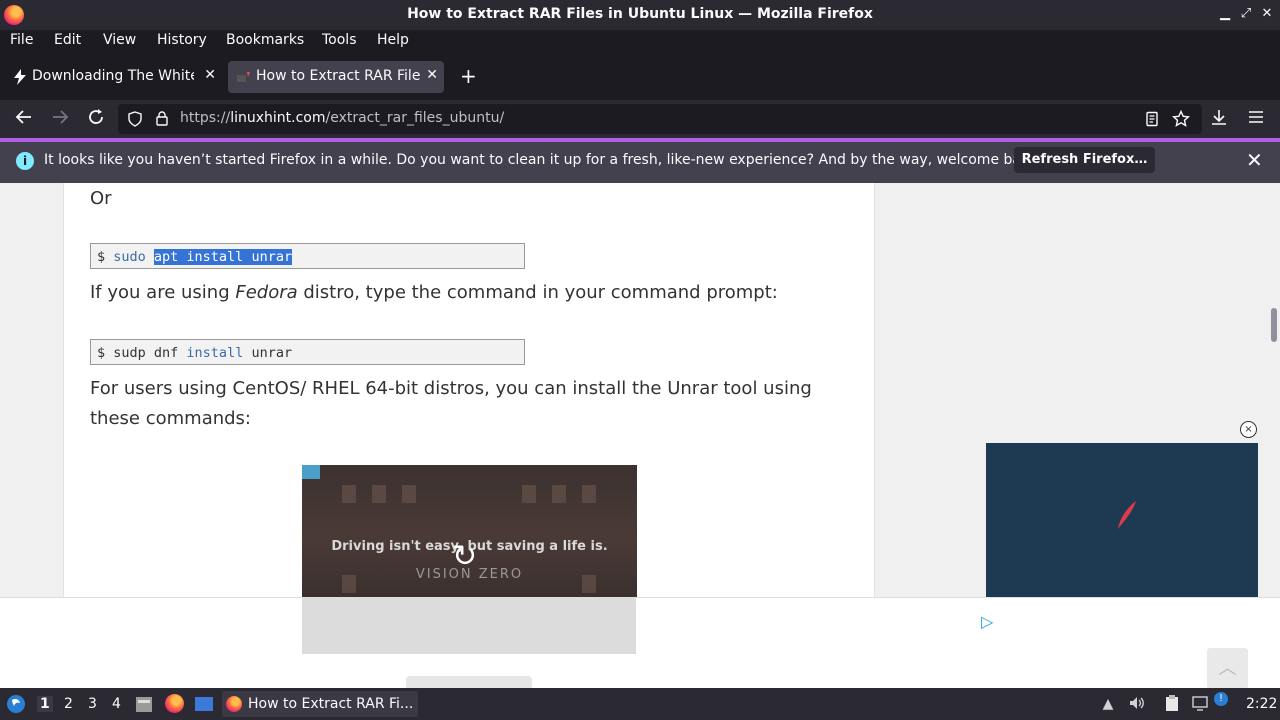  What do you see at coordinates (68, 704) in the screenshot?
I see `workspace-2: 2` at bounding box center [68, 704].